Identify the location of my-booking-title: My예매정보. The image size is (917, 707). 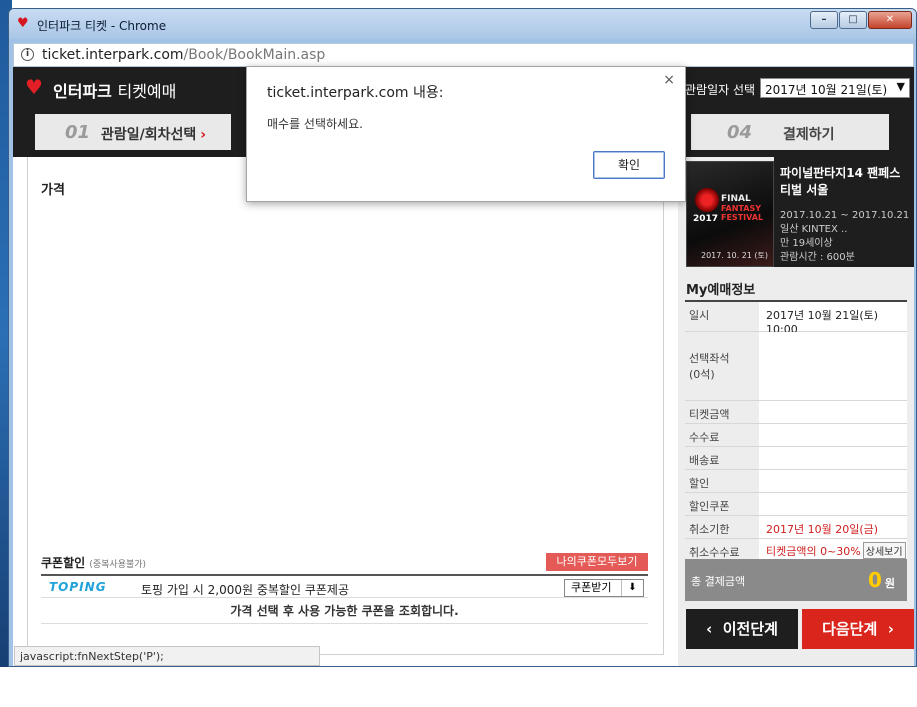
(721, 290).